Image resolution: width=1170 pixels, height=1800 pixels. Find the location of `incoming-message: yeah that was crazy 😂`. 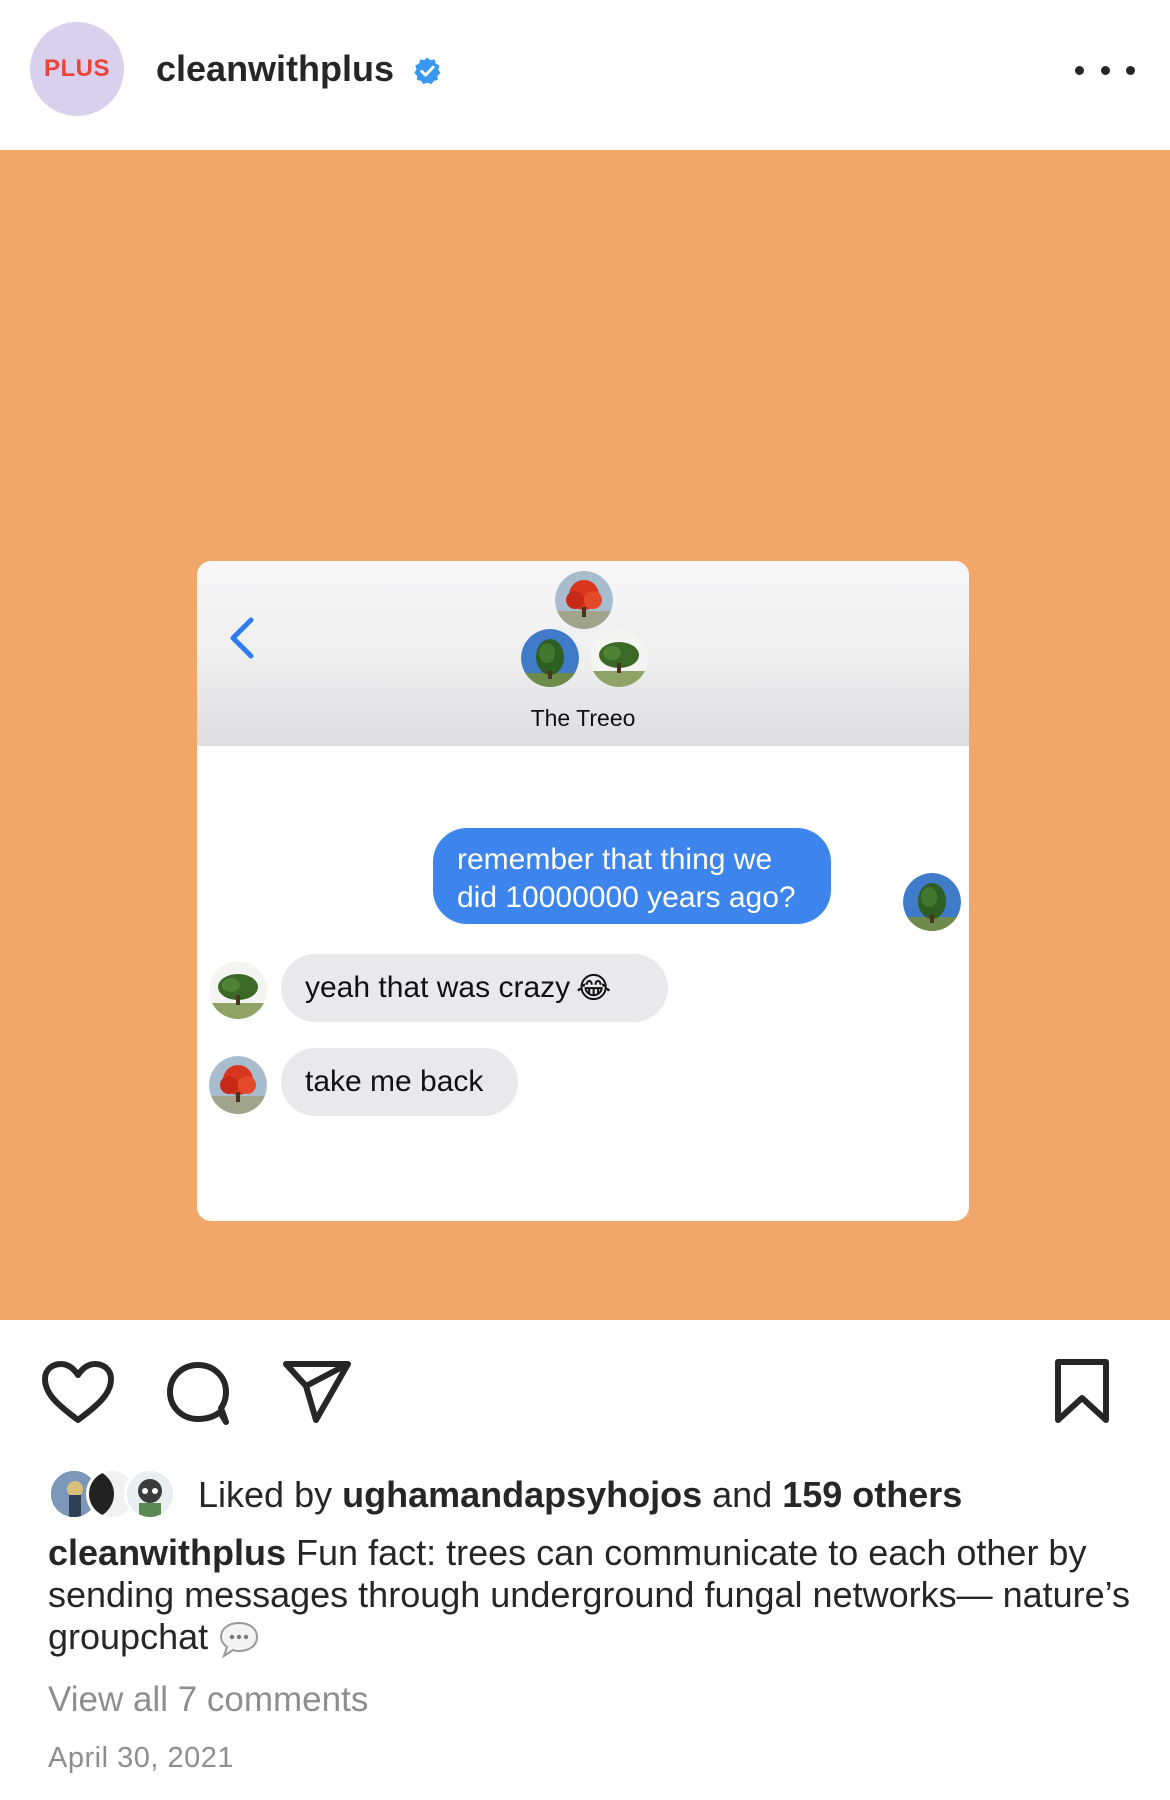

incoming-message: yeah that was crazy 😂 is located at coordinates (474, 988).